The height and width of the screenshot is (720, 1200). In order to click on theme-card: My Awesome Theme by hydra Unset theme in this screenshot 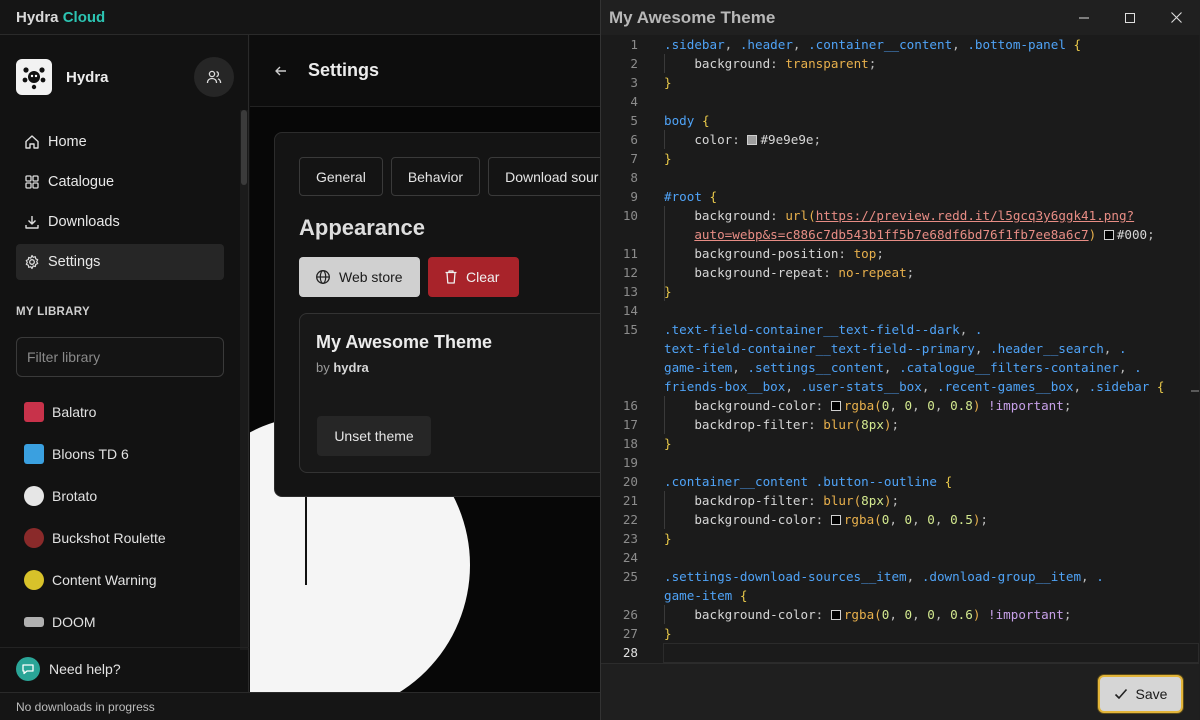, I will do `click(449, 393)`.